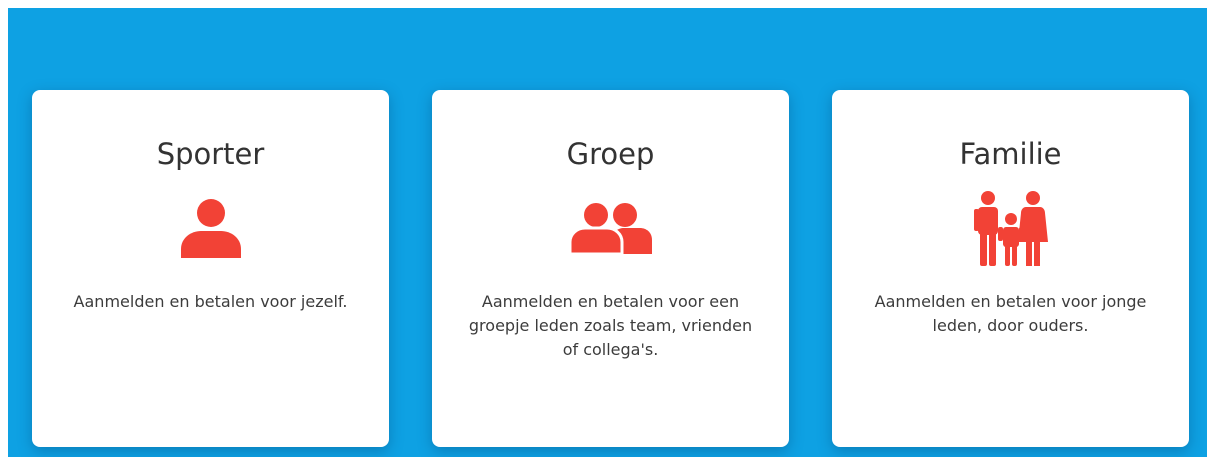  Describe the element at coordinates (610, 228) in the screenshot. I see `group-icon` at that location.